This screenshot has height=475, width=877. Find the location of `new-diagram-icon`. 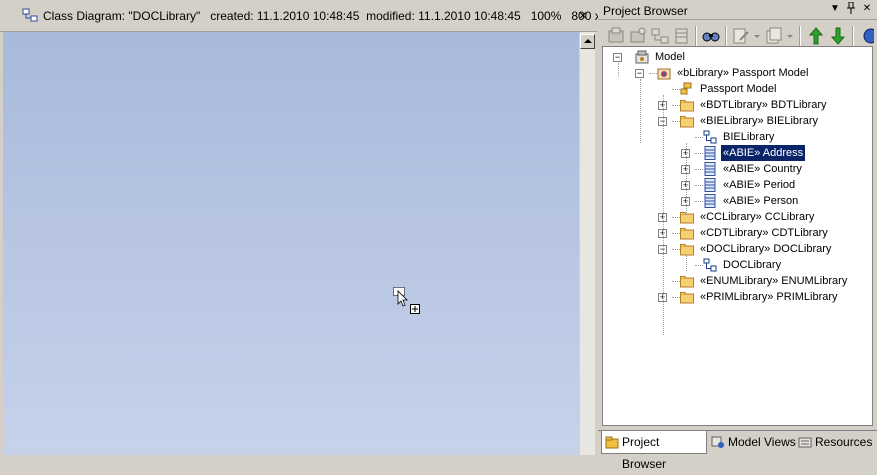

new-diagram-icon is located at coordinates (660, 36).